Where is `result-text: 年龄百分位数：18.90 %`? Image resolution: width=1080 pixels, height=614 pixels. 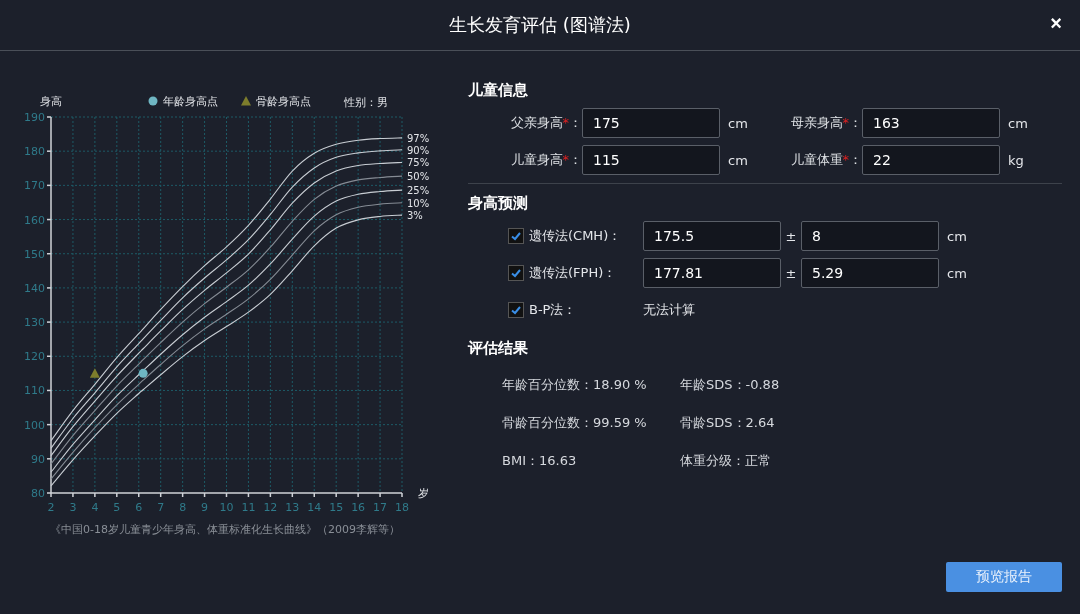
result-text: 年龄百分位数：18.90 % is located at coordinates (575, 385).